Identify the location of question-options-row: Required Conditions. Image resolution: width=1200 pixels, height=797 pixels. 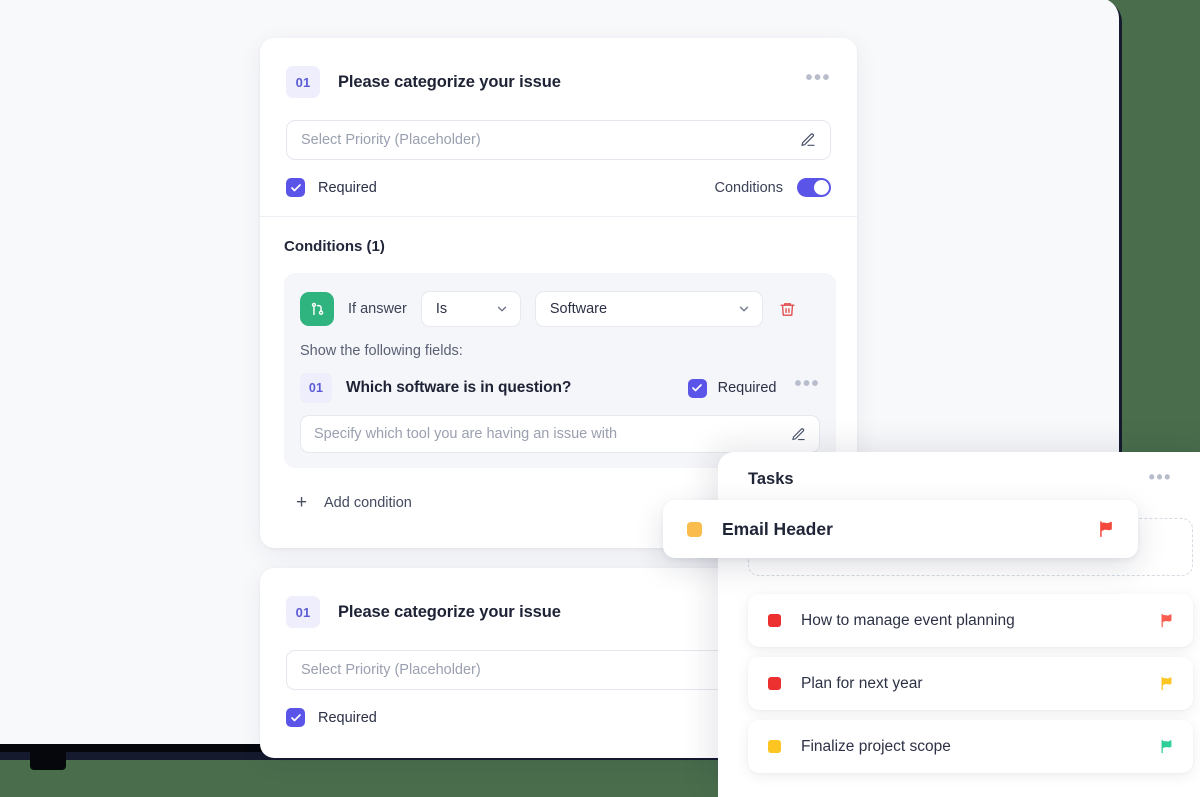
(558, 178).